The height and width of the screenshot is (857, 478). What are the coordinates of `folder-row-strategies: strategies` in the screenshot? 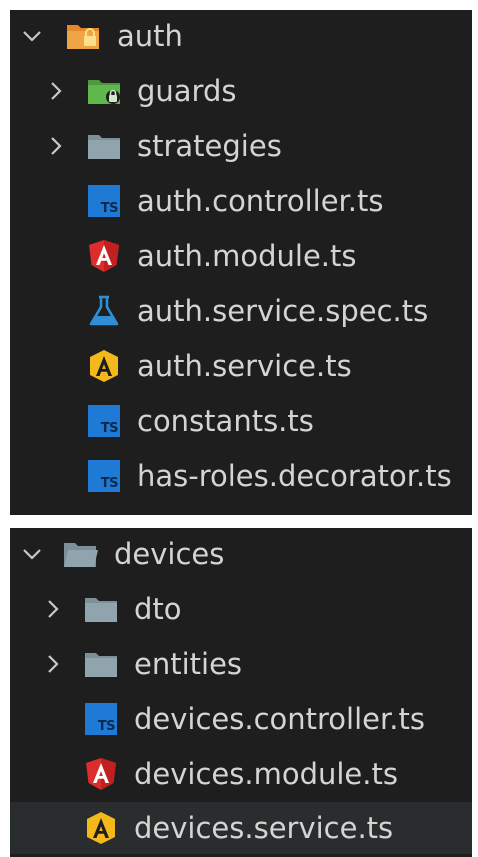 It's located at (241, 146).